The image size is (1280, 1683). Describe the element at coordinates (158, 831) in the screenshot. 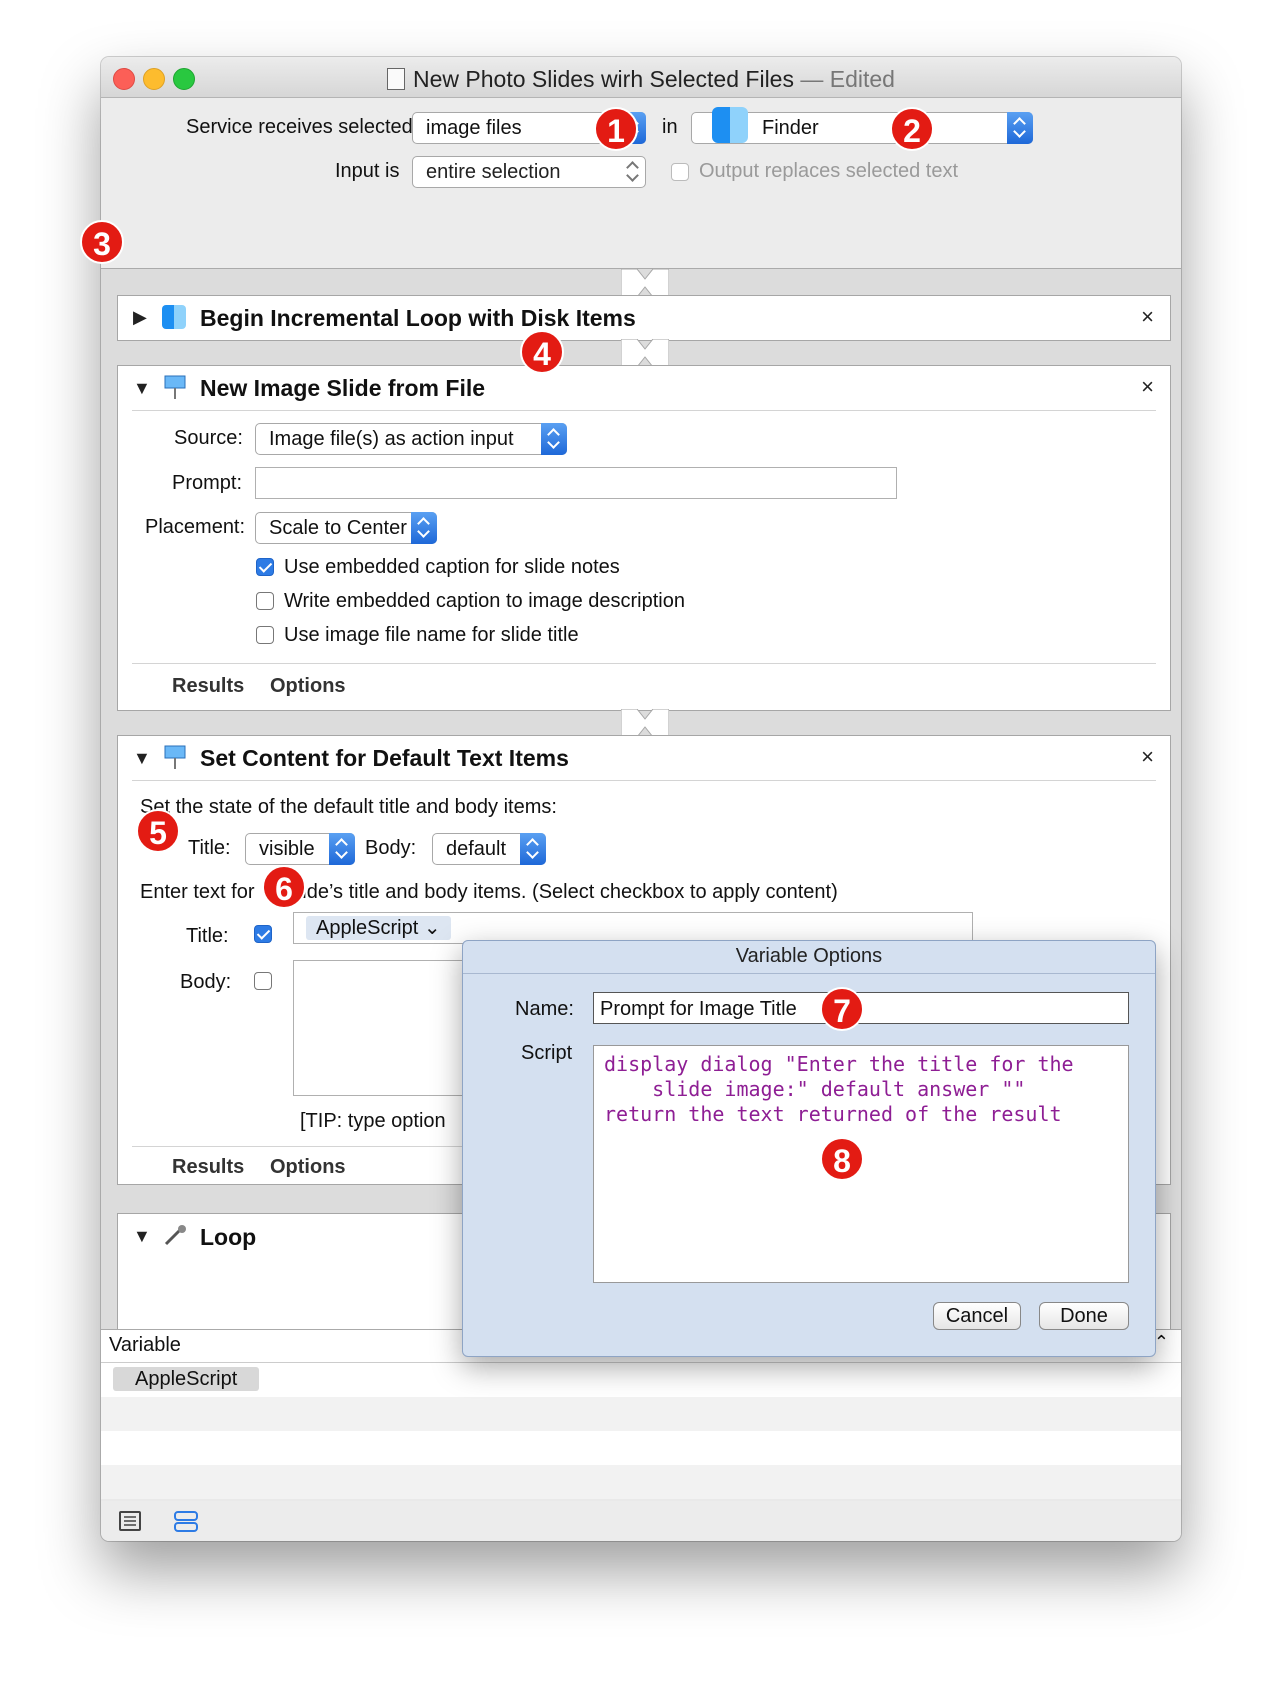

I see `annotation-badge-5: 5` at that location.